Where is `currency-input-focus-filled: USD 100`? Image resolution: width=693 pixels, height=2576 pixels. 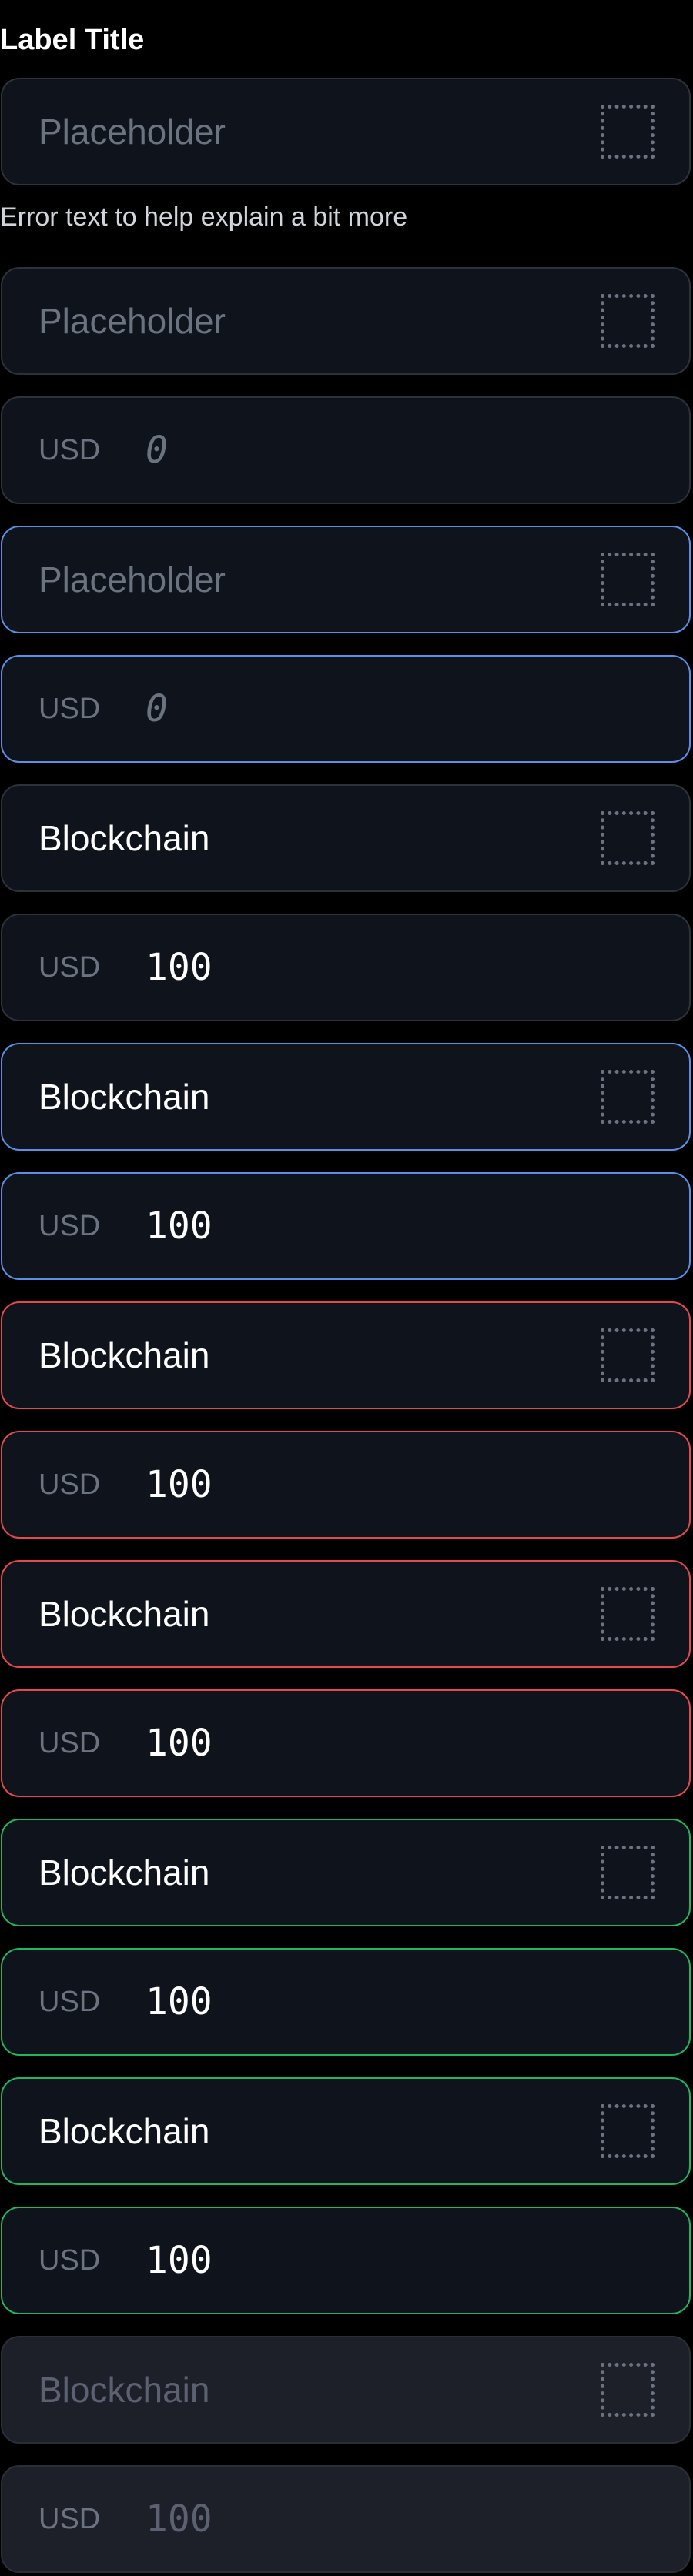
currency-input-focus-filled: USD 100 is located at coordinates (346, 1226).